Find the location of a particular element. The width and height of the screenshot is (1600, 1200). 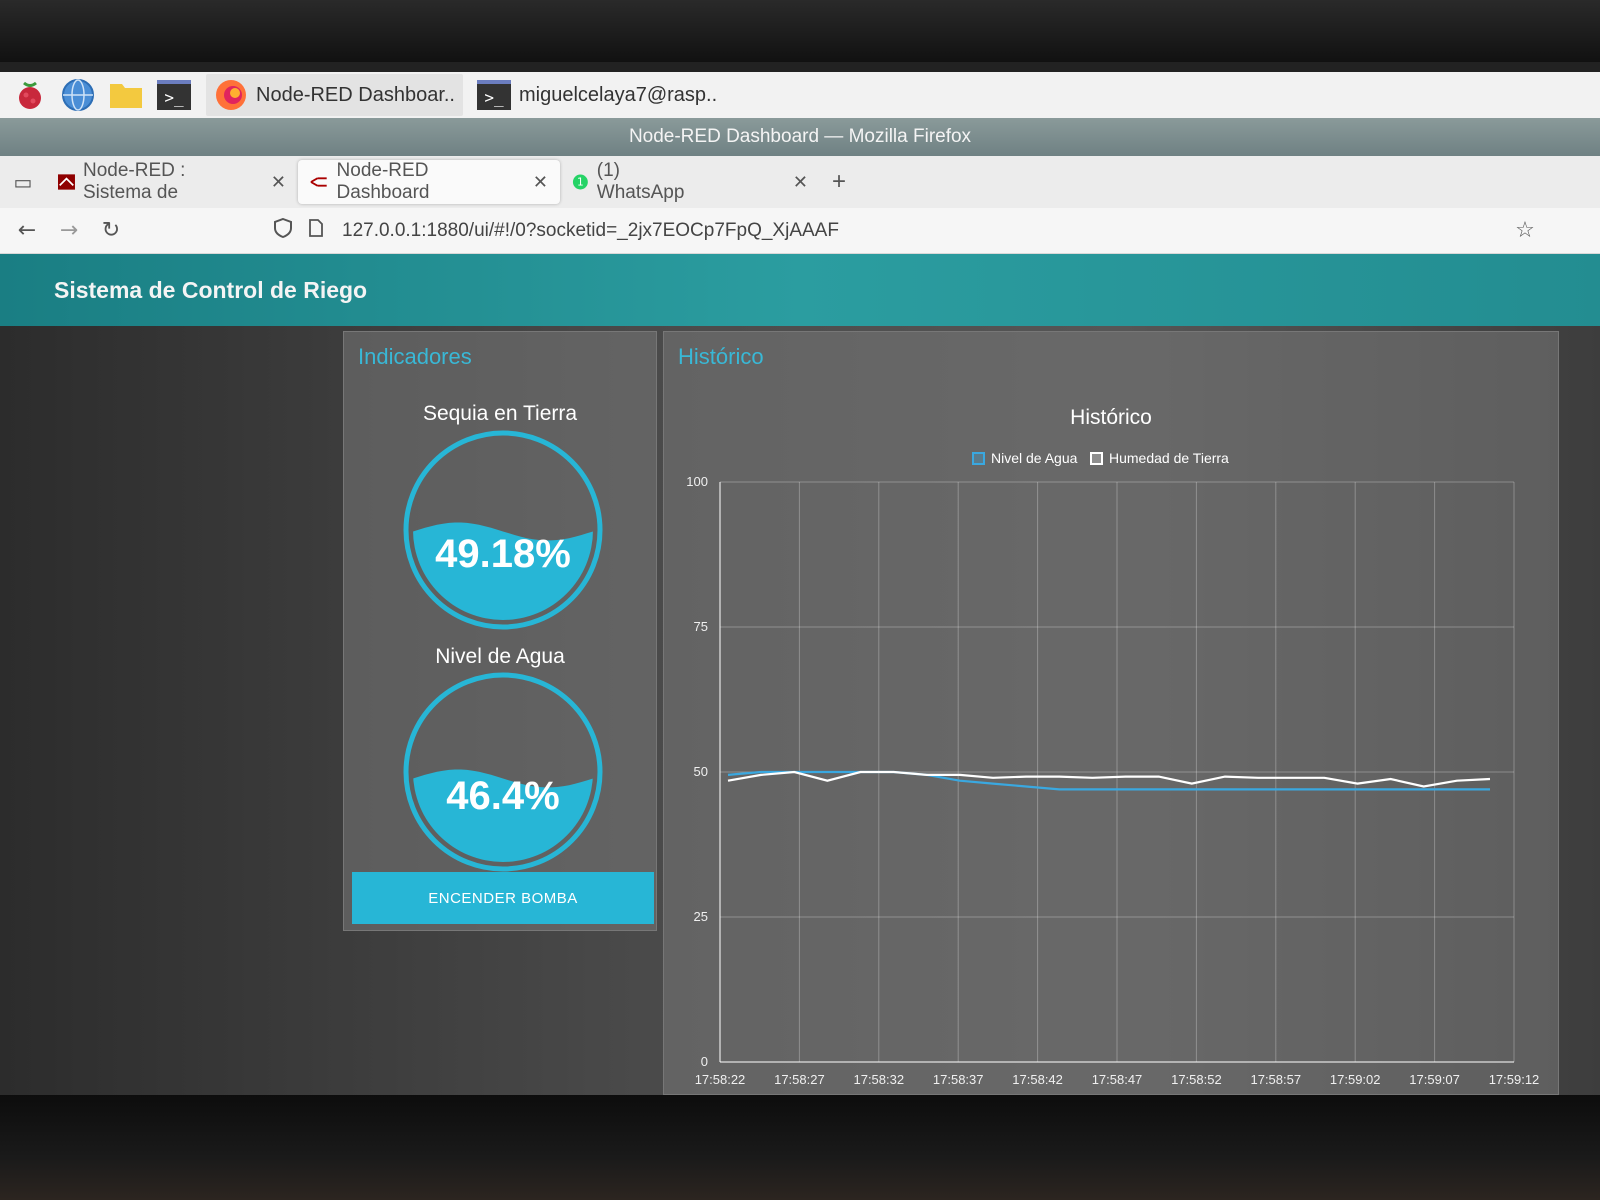

x-tick-label: 17:58:37 is located at coordinates (958, 1079).